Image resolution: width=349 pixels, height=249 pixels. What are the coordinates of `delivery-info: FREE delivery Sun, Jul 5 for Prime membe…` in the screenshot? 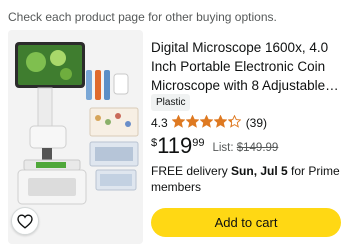 It's located at (247, 179).